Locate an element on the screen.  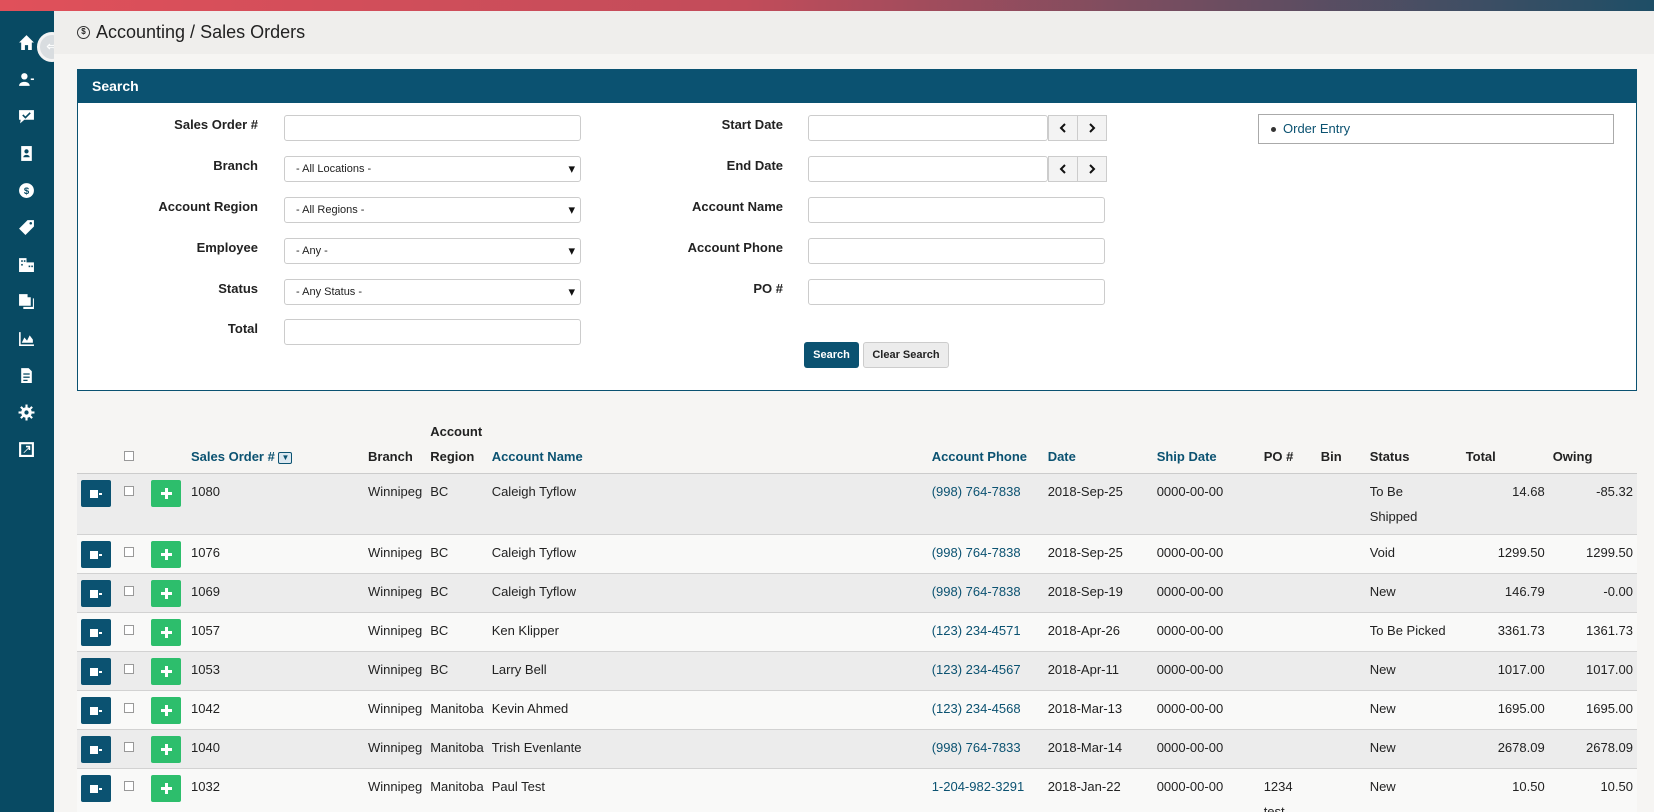
start-date-prev-button is located at coordinates (1063, 128).